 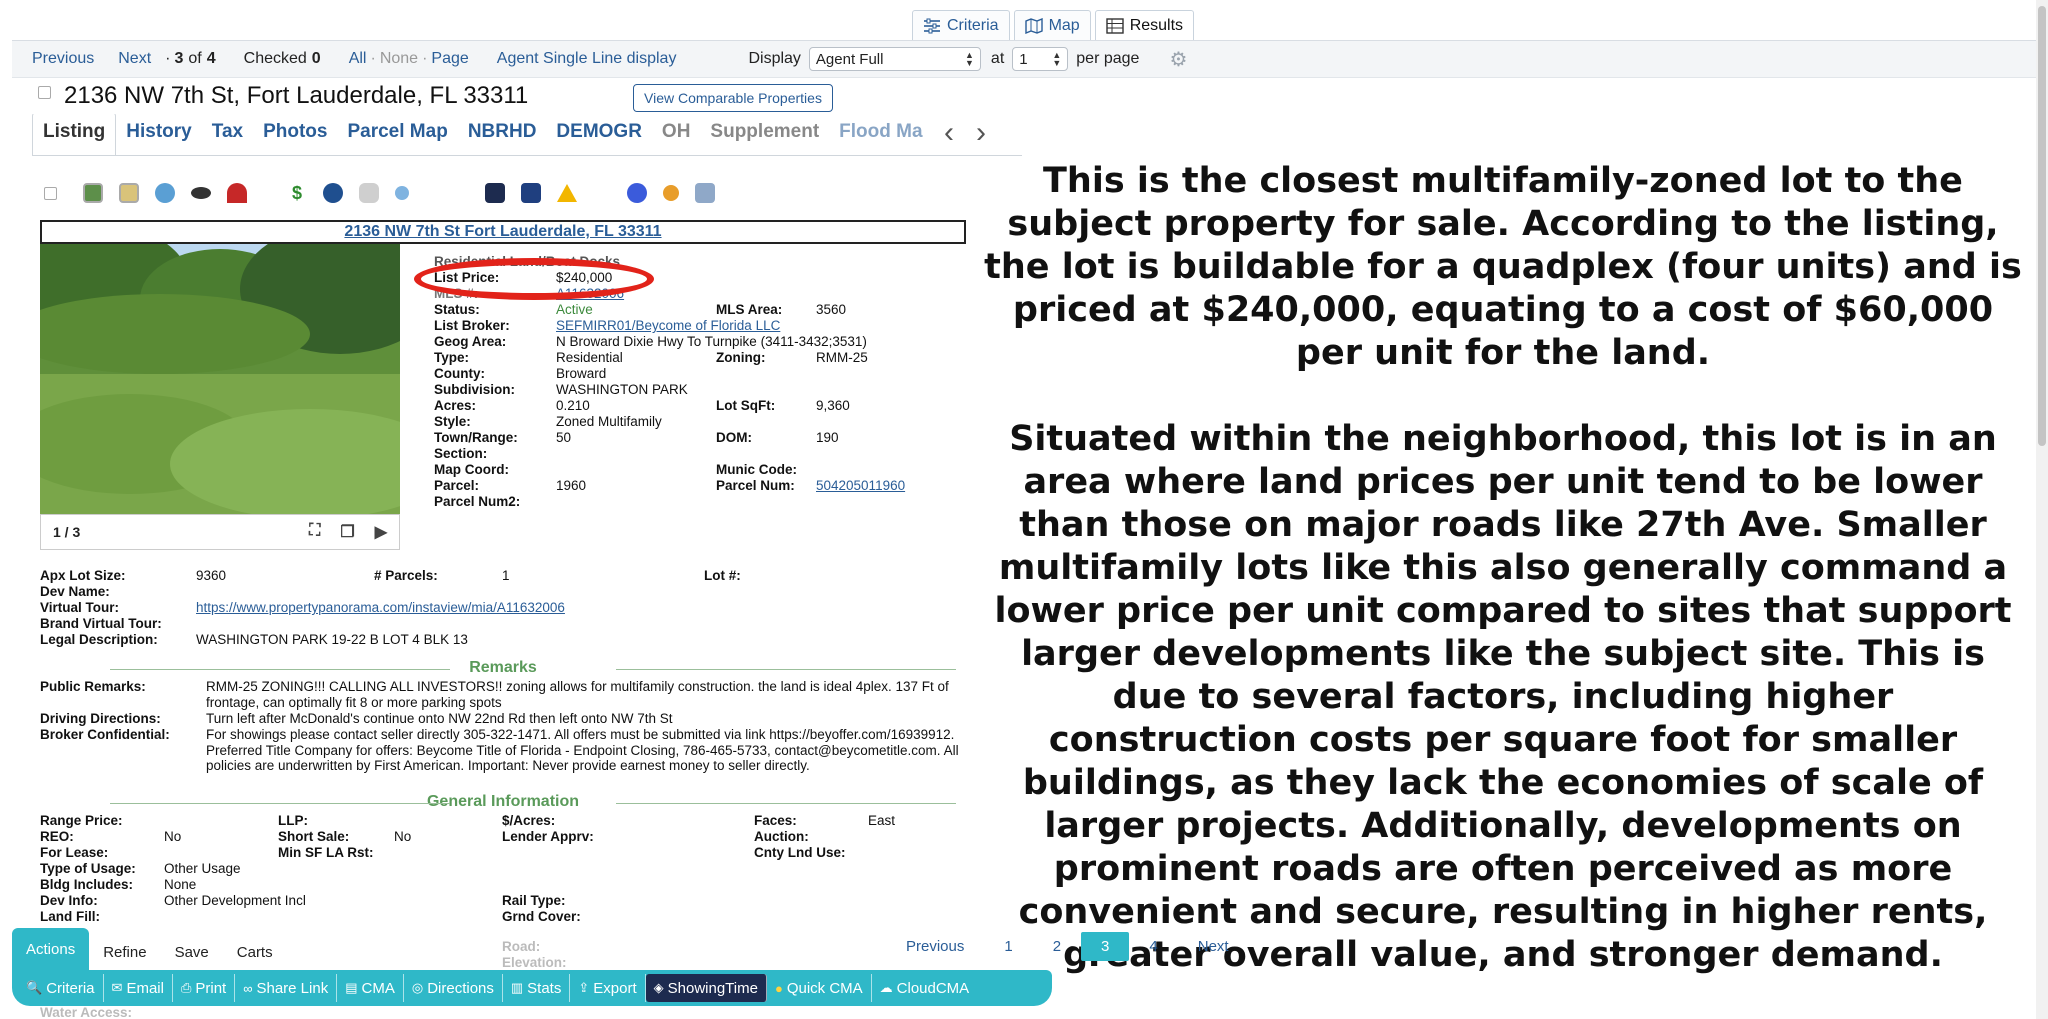 I want to click on share-link-button: ∞ Share Link, so click(x=286, y=988).